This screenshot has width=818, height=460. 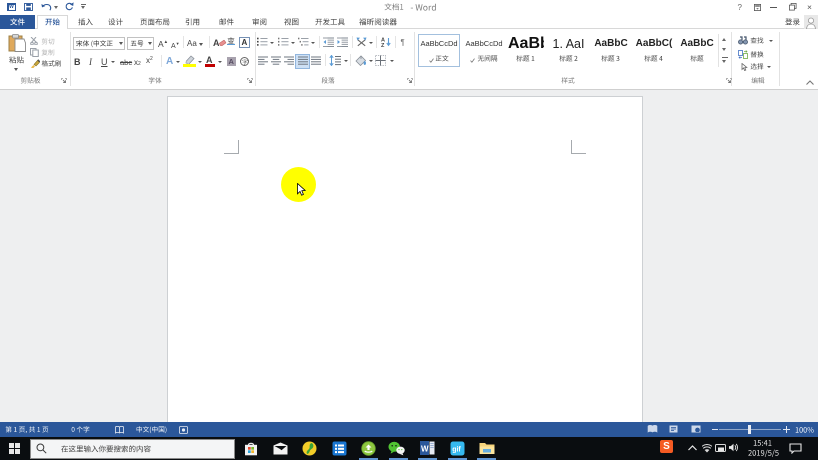 What do you see at coordinates (456, 450) in the screenshot?
I see `svg-text: gif` at bounding box center [456, 450].